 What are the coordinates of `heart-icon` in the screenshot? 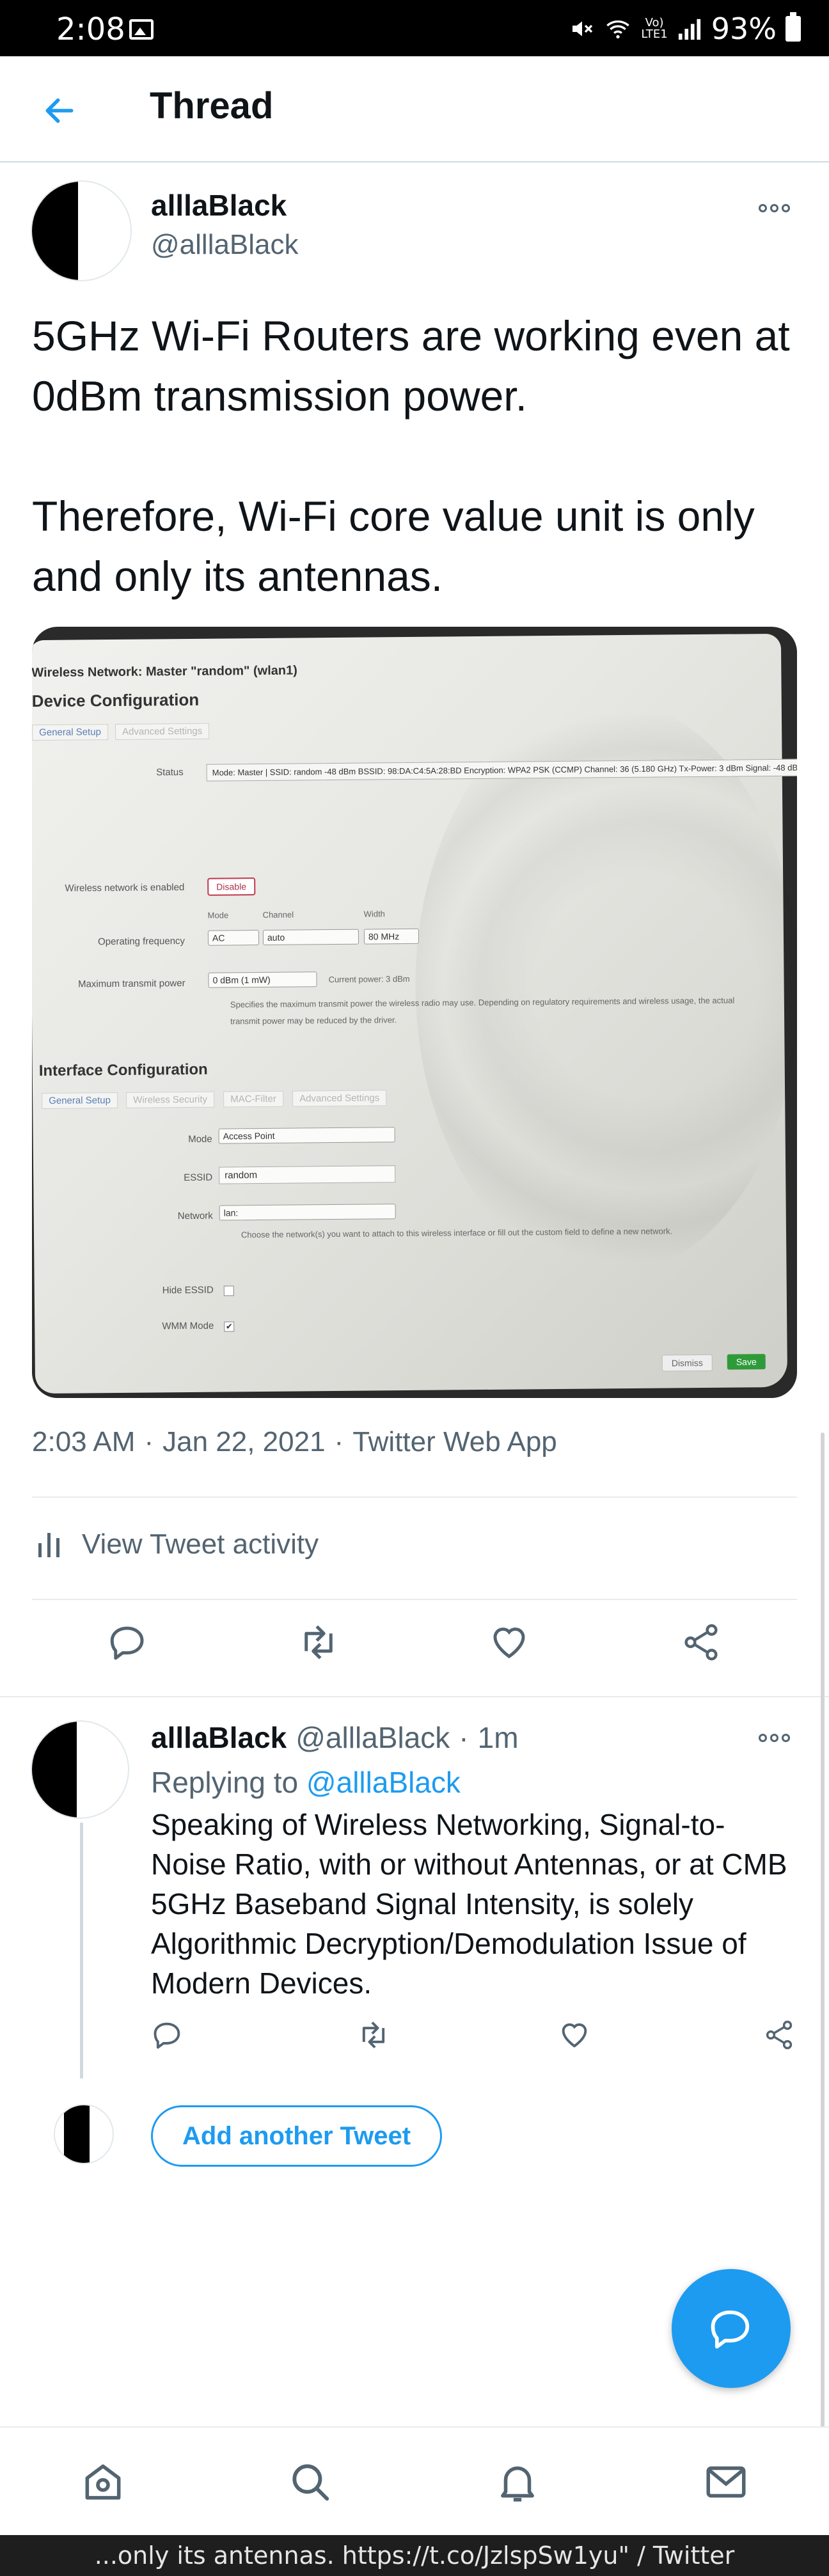 It's located at (574, 2035).